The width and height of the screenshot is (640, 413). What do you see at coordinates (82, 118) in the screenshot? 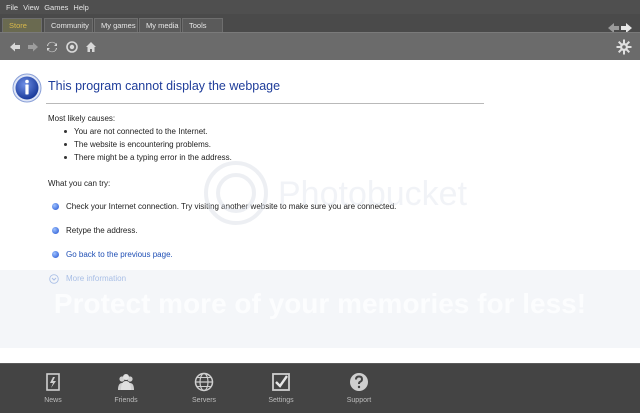
I see `causes-heading: Most likely causes:` at bounding box center [82, 118].